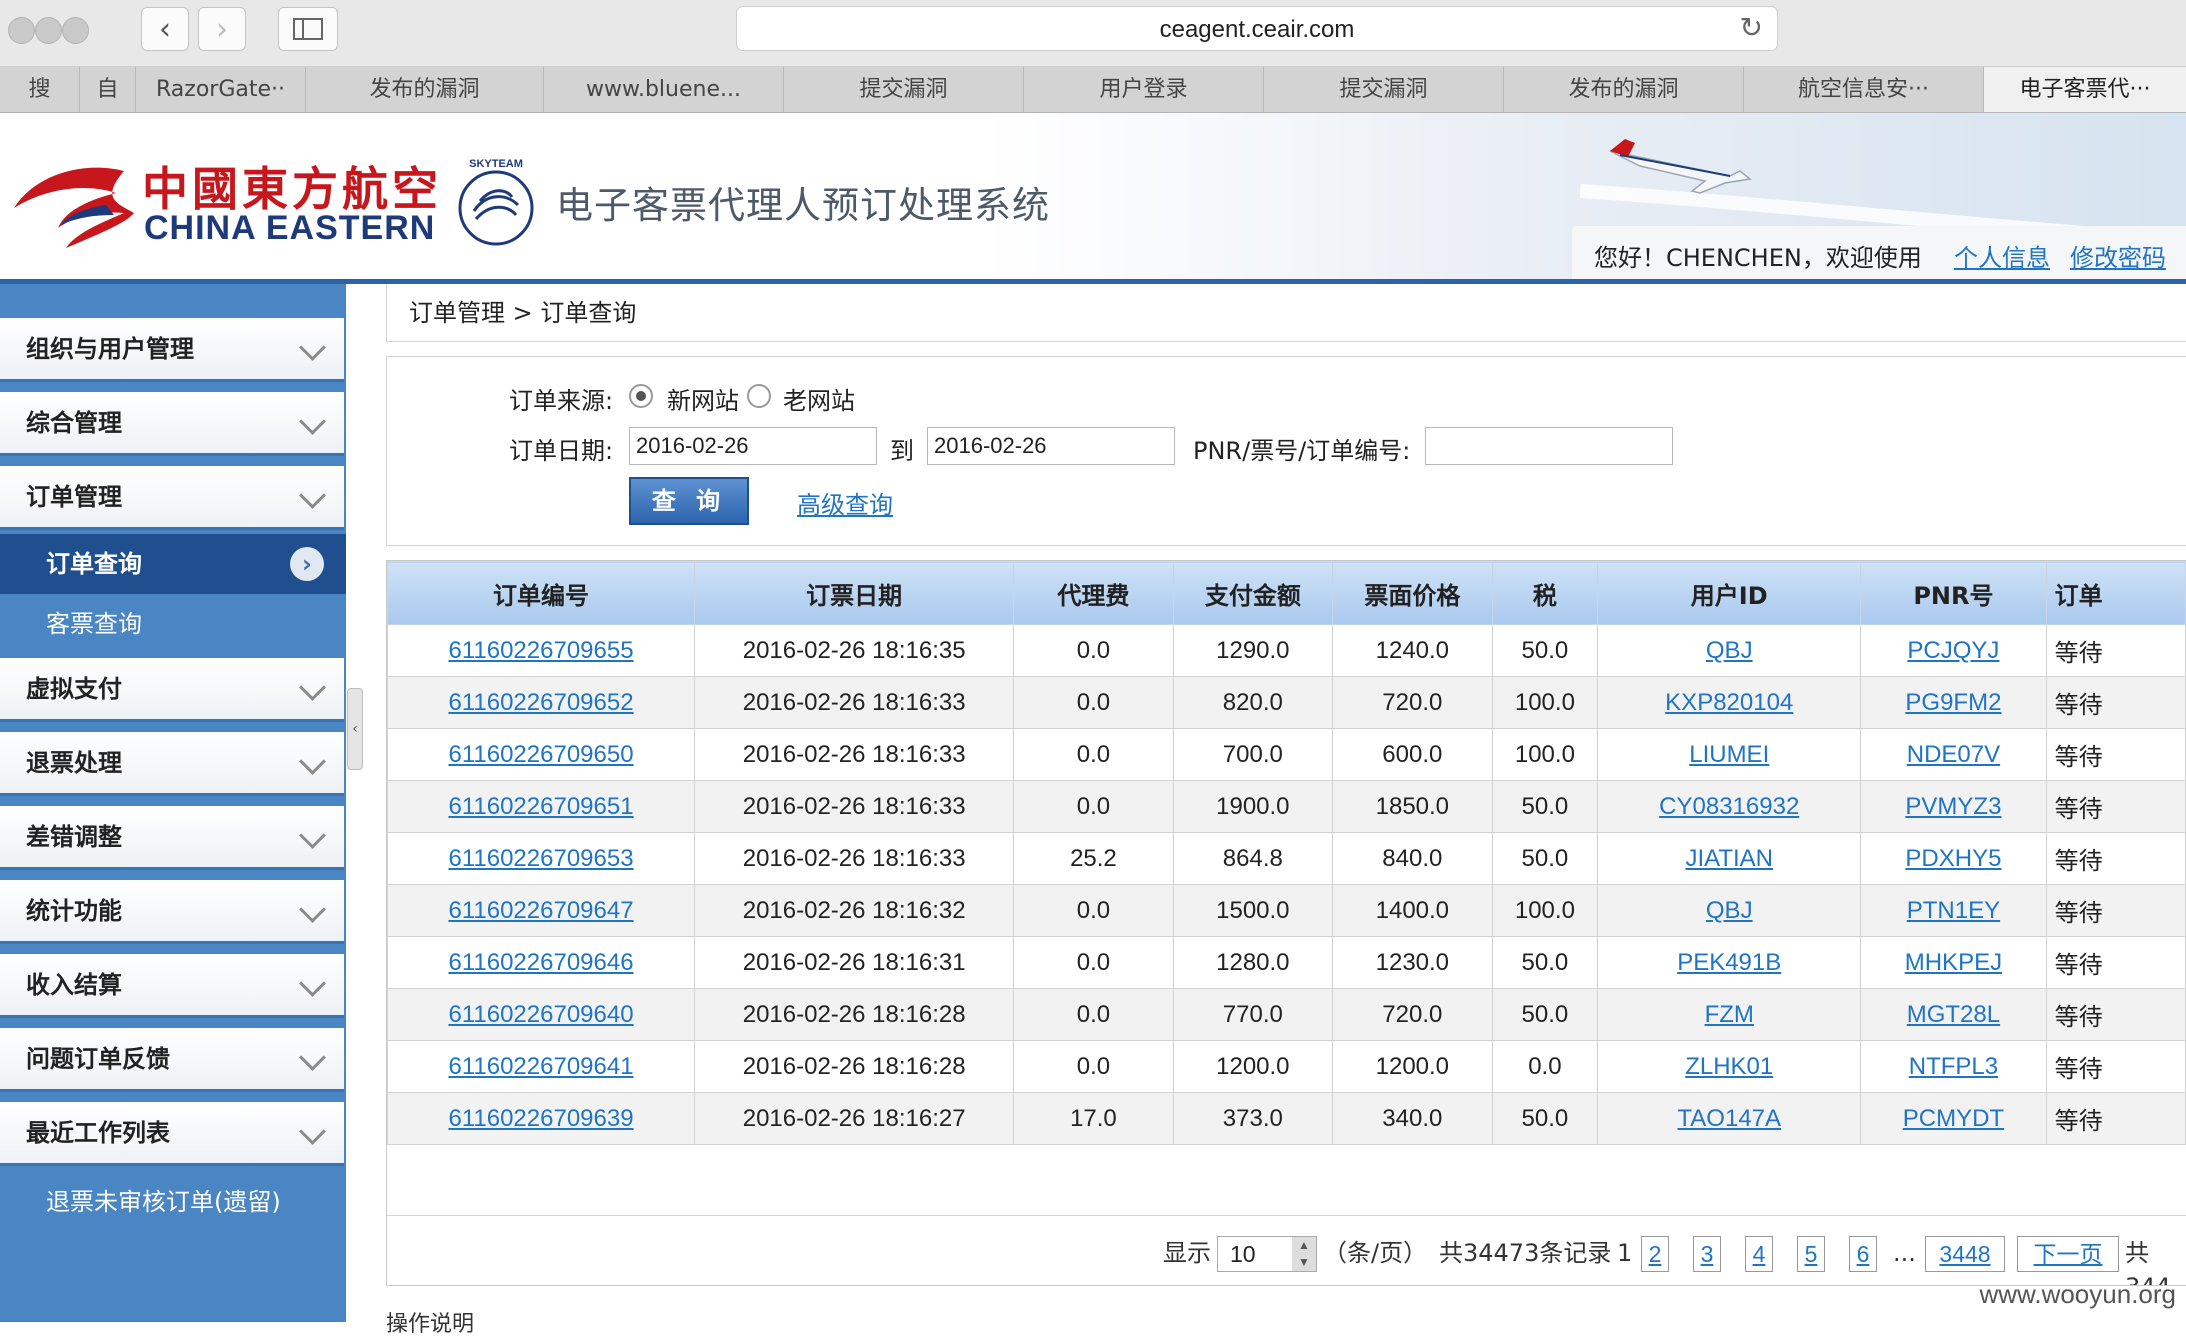 The width and height of the screenshot is (2186, 1338). Describe the element at coordinates (540, 858) in the screenshot. I see `order-id-link: 61160226709653` at that location.